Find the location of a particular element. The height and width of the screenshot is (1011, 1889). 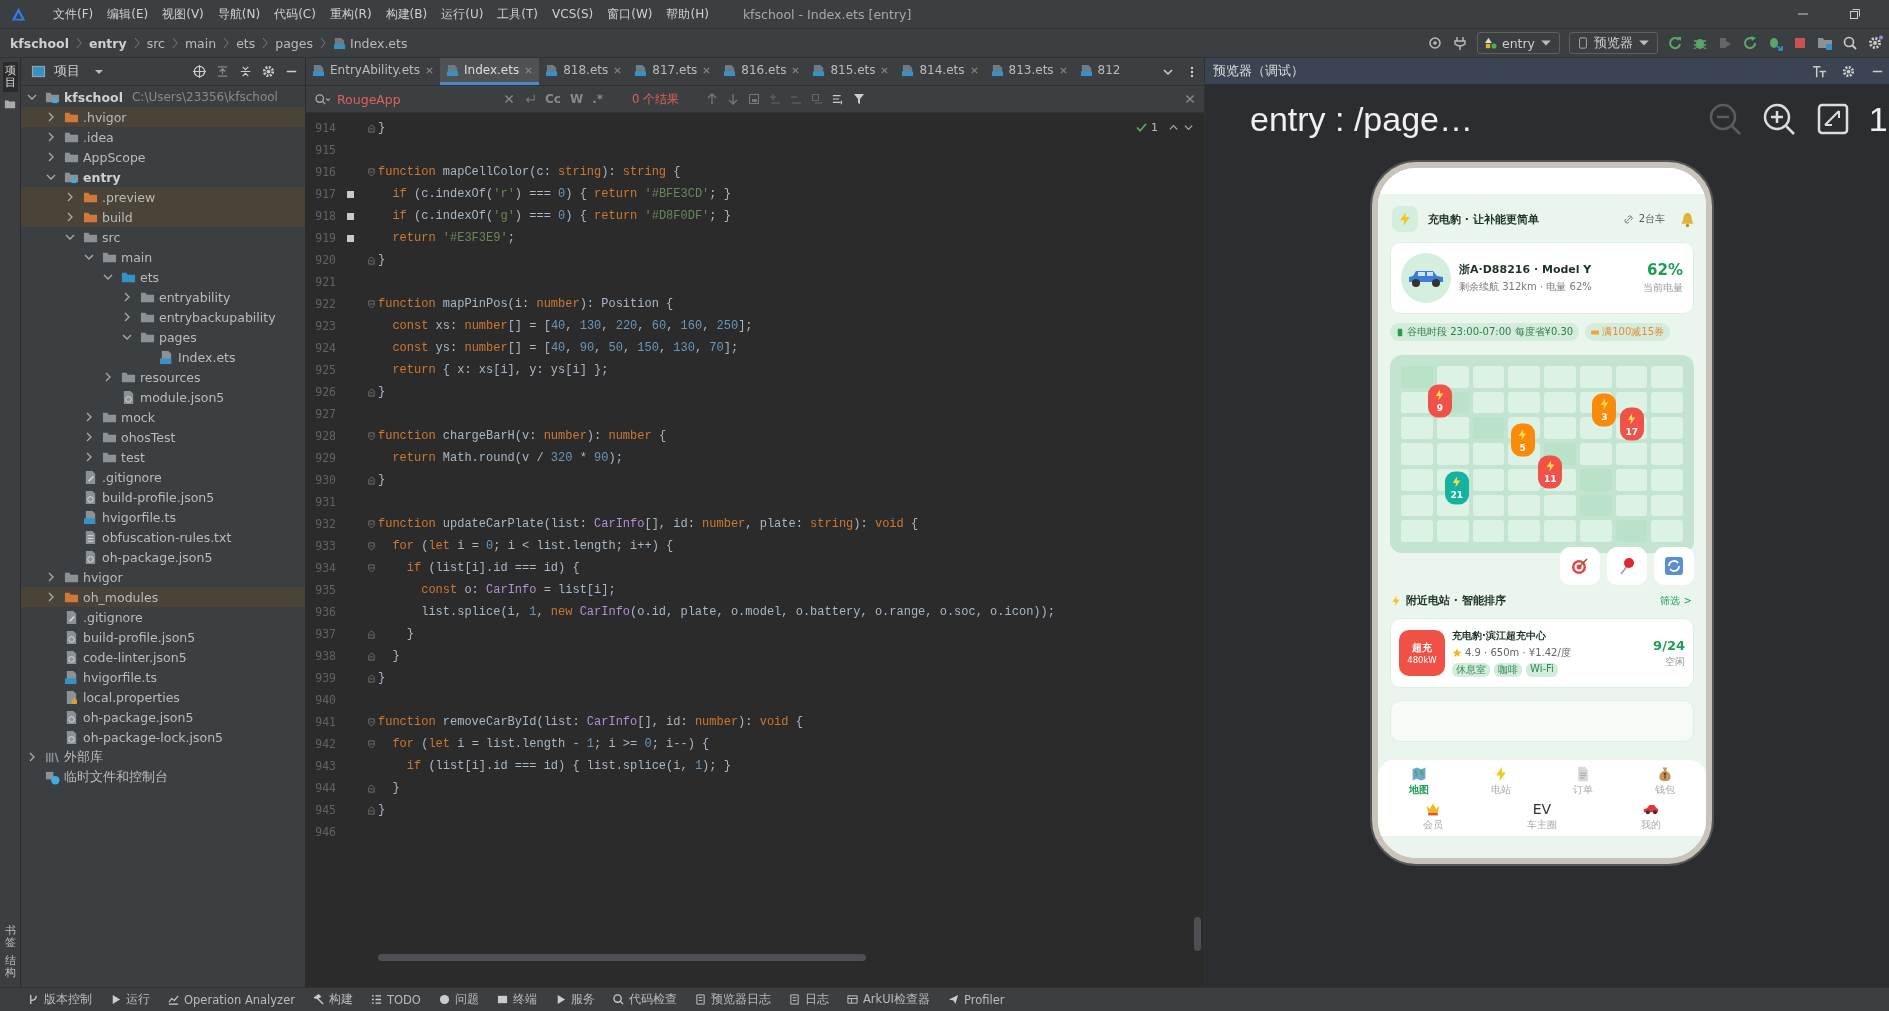

chevron-down-icon is located at coordinates (1188, 127).